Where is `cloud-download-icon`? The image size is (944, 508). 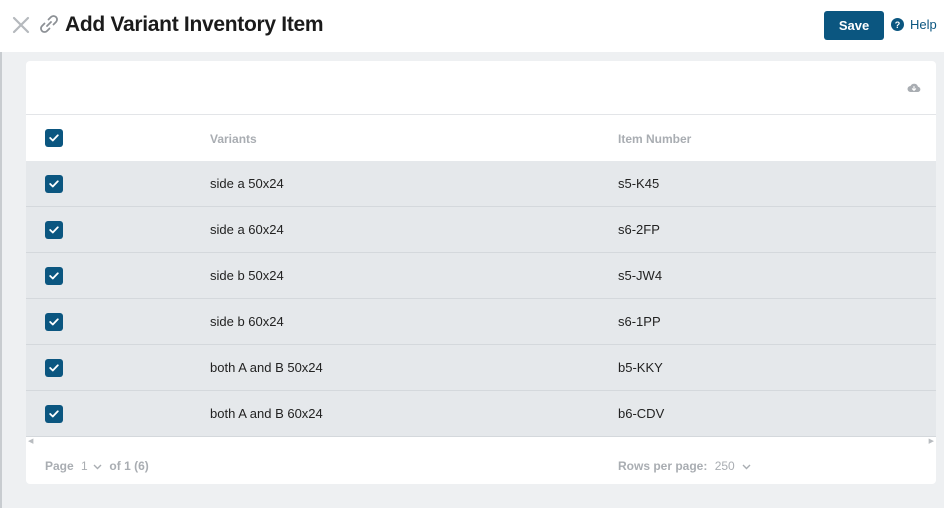 cloud-download-icon is located at coordinates (914, 88).